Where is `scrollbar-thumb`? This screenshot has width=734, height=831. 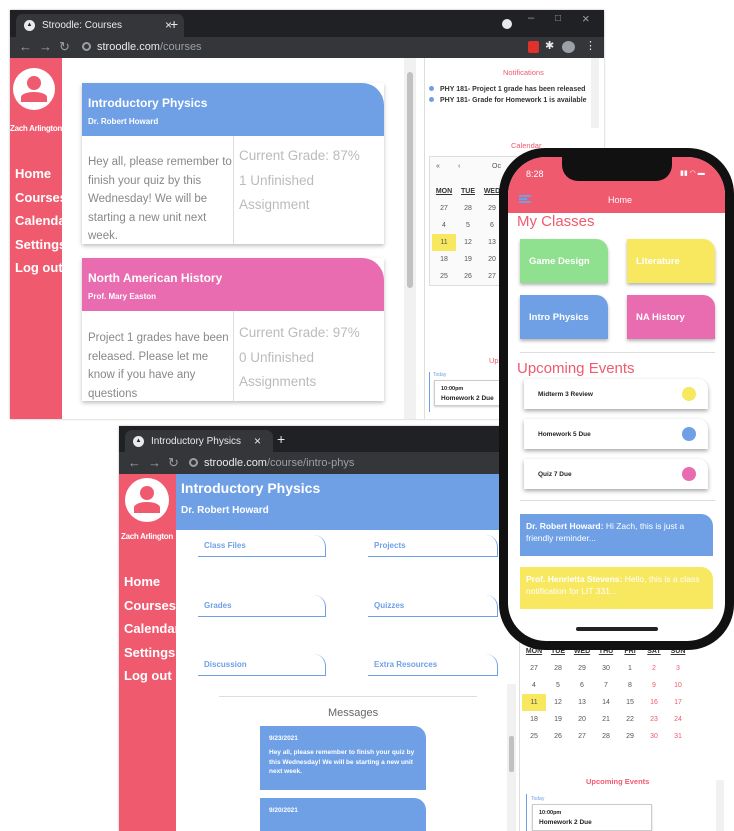
scrollbar-thumb is located at coordinates (410, 180).